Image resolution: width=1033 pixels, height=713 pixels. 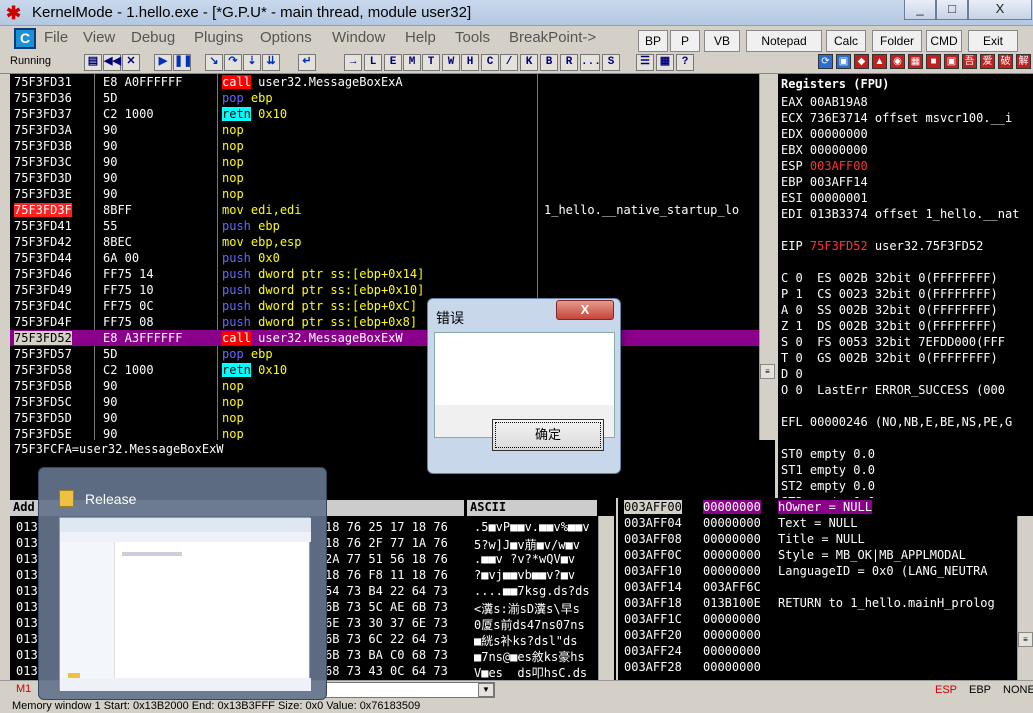 I want to click on tool-letter-h: H, so click(x=470, y=62).